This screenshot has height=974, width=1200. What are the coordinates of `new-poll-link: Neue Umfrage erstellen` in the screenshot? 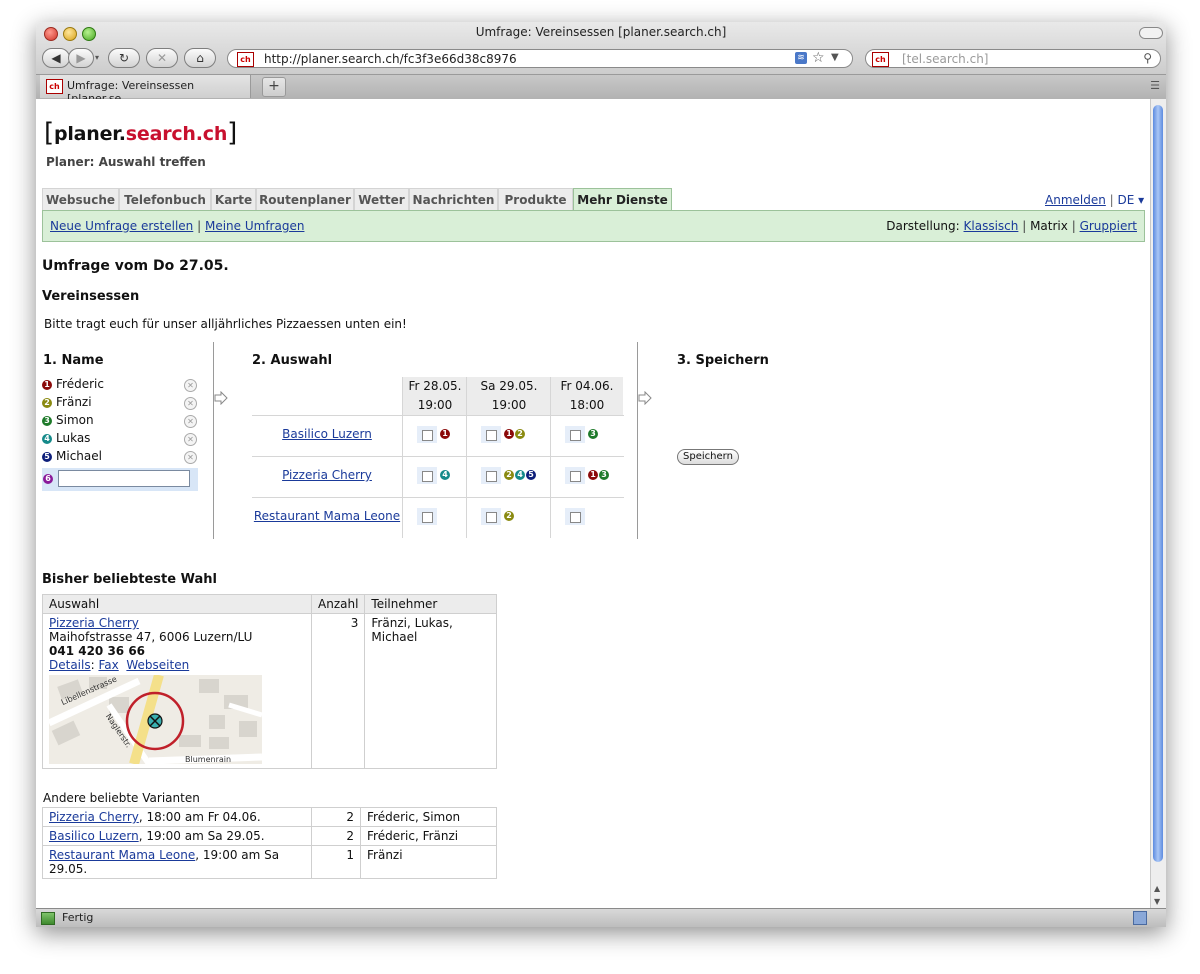 It's located at (121, 226).